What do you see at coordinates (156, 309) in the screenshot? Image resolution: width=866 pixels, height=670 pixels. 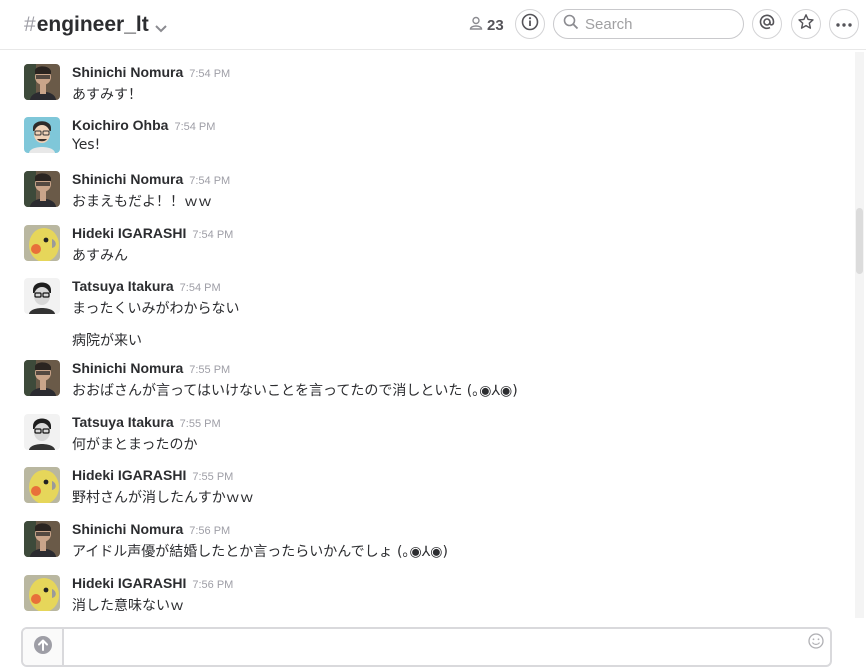 I see `message-text: まったくいみがわからない` at bounding box center [156, 309].